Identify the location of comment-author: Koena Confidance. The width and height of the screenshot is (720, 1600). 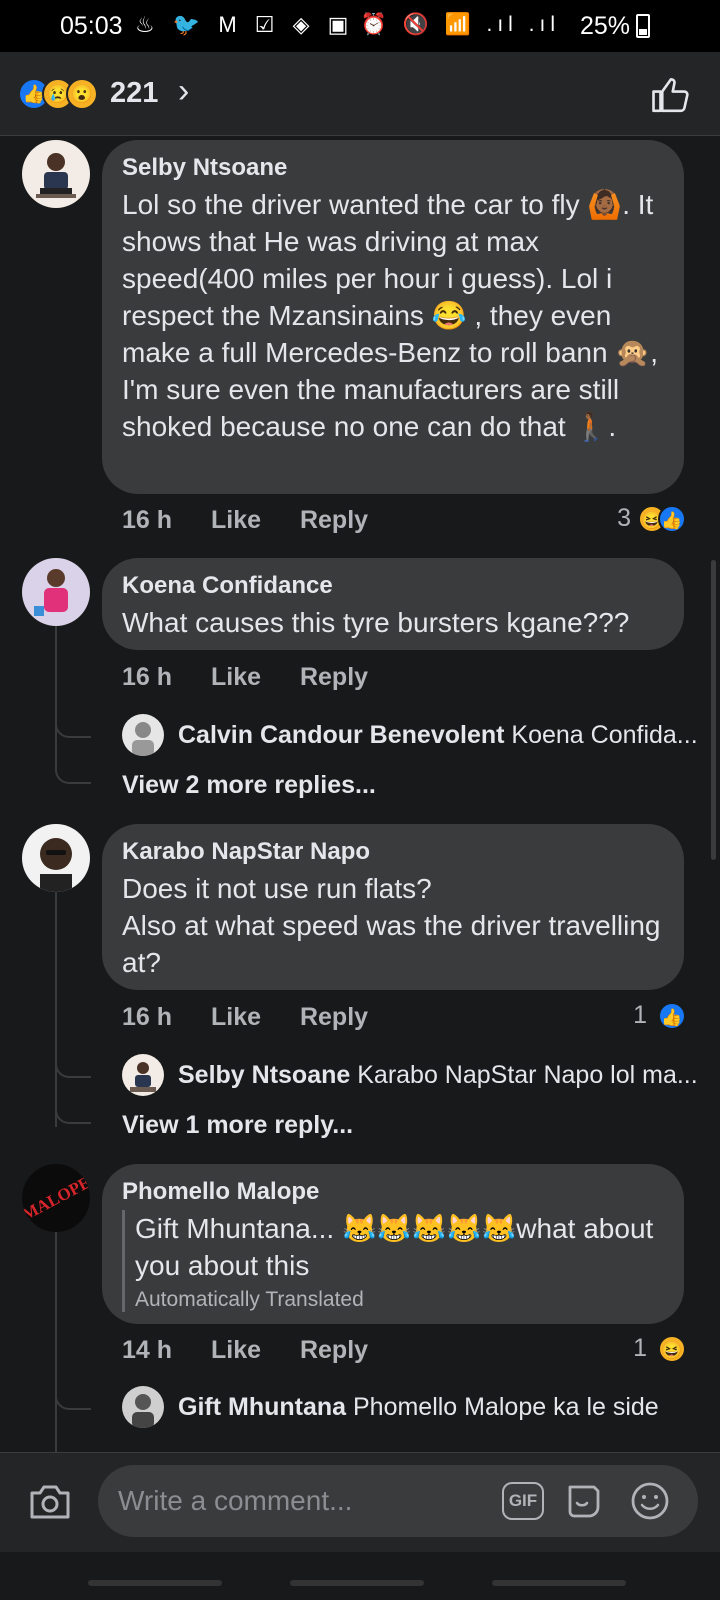
(393, 586).